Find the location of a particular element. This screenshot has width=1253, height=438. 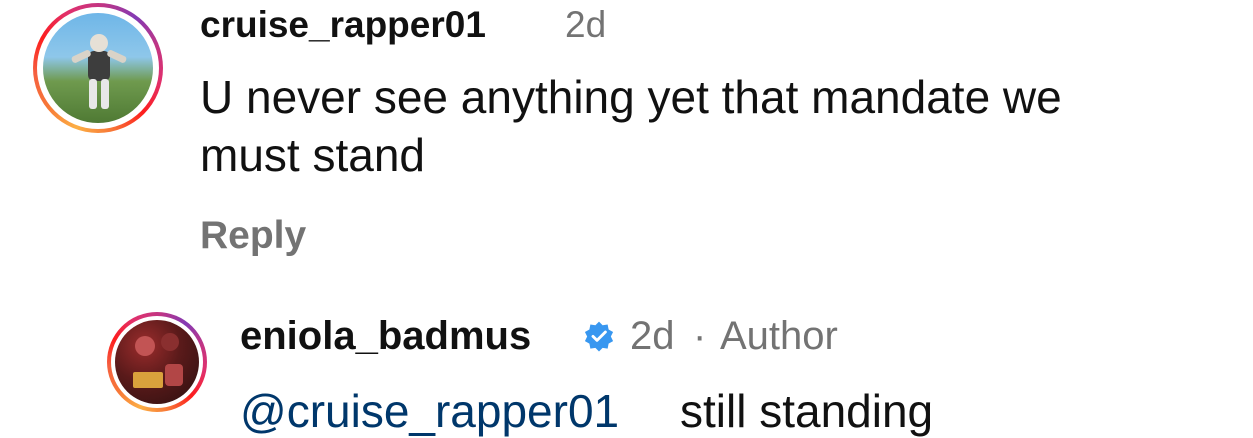

comment-text-line-1: U never see anything yet that mandate we is located at coordinates (631, 97).